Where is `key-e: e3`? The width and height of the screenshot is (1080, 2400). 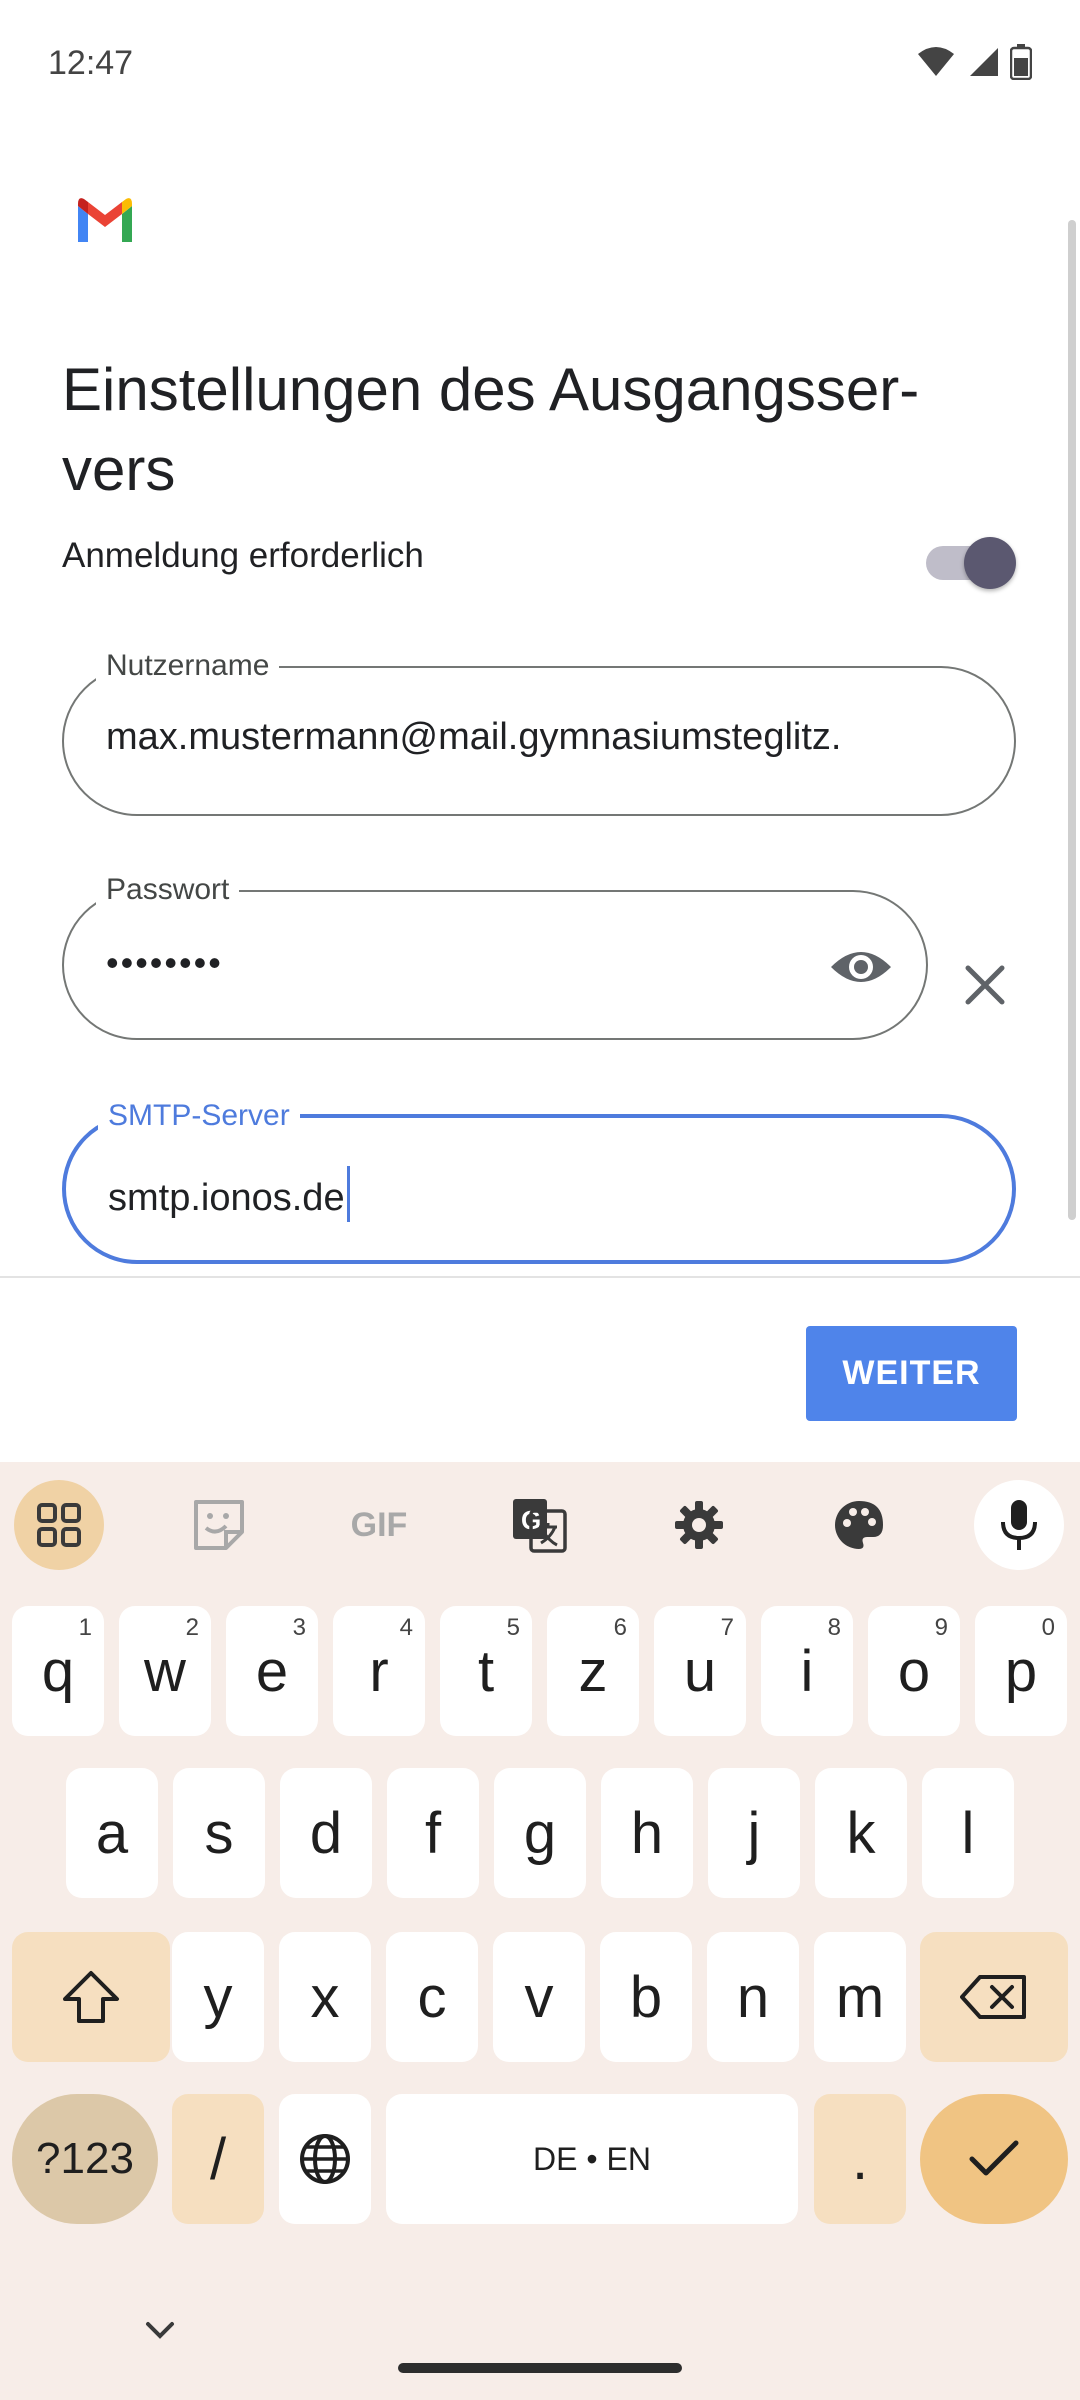
key-e: e3 is located at coordinates (272, 1671).